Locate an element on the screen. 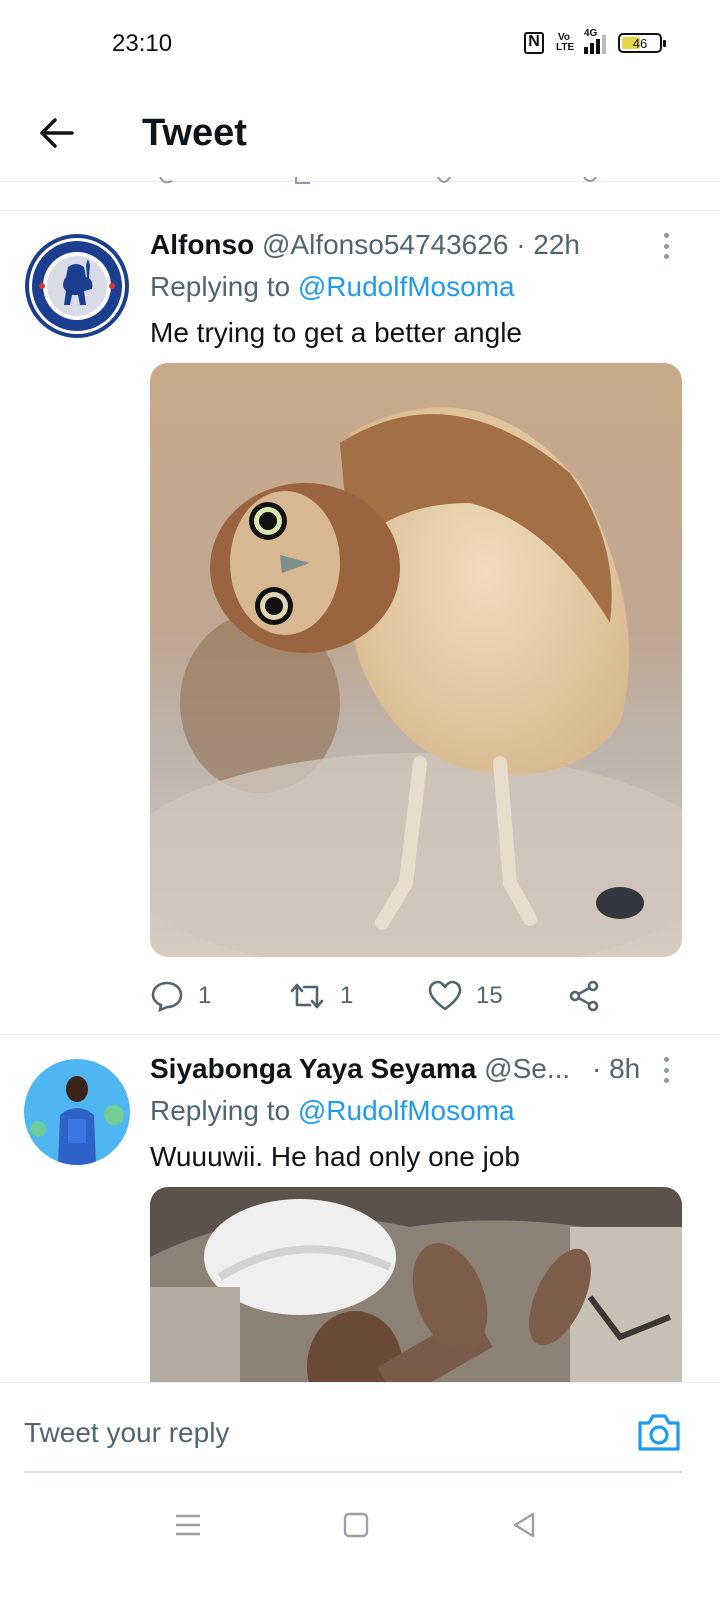 The height and width of the screenshot is (1600, 720). app-header: Tweet is located at coordinates (360, 137).